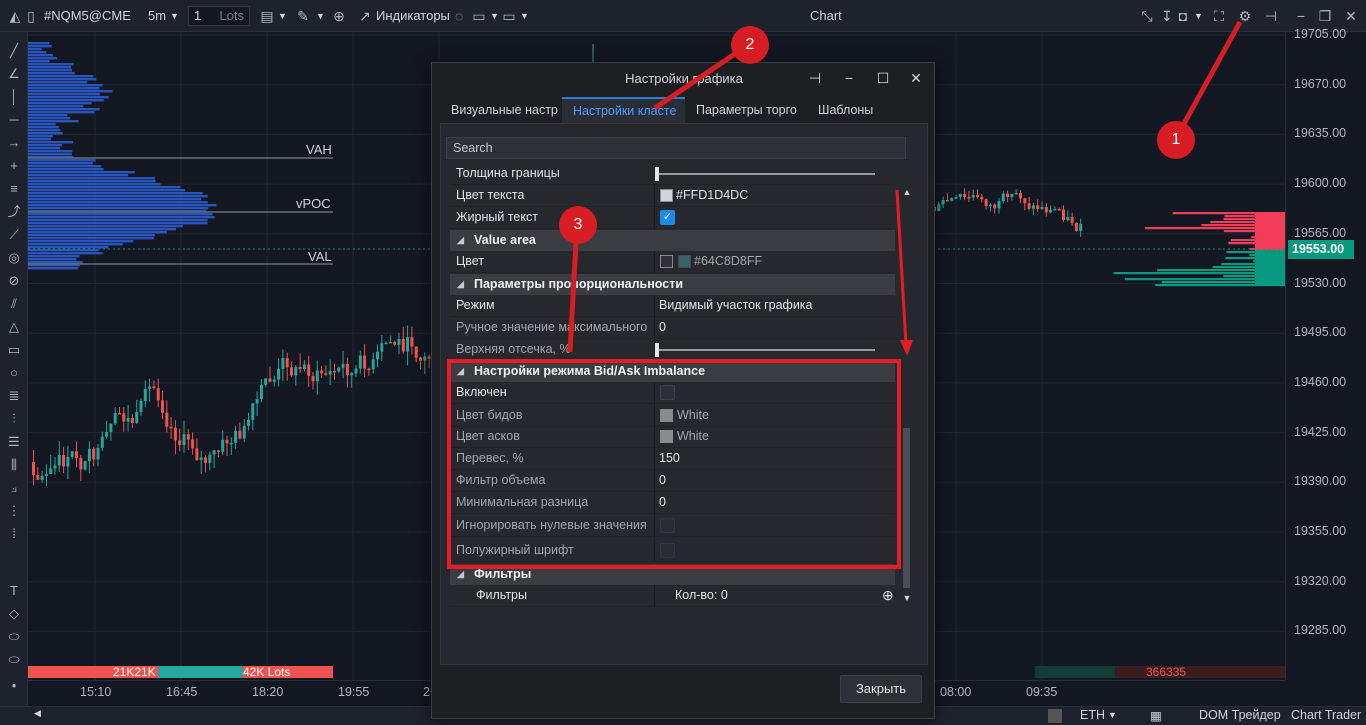 The height and width of the screenshot is (725, 1366). Describe the element at coordinates (901, 267) in the screenshot. I see `scroll-arrow` at that location.